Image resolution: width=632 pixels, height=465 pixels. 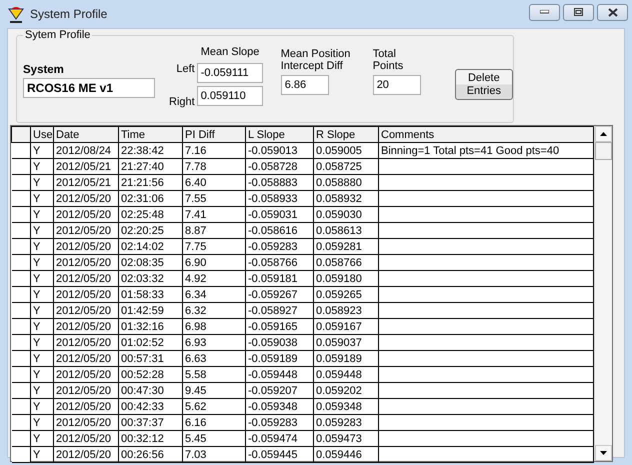 What do you see at coordinates (142, 454) in the screenshot?
I see `table-cell: 00:26:56` at bounding box center [142, 454].